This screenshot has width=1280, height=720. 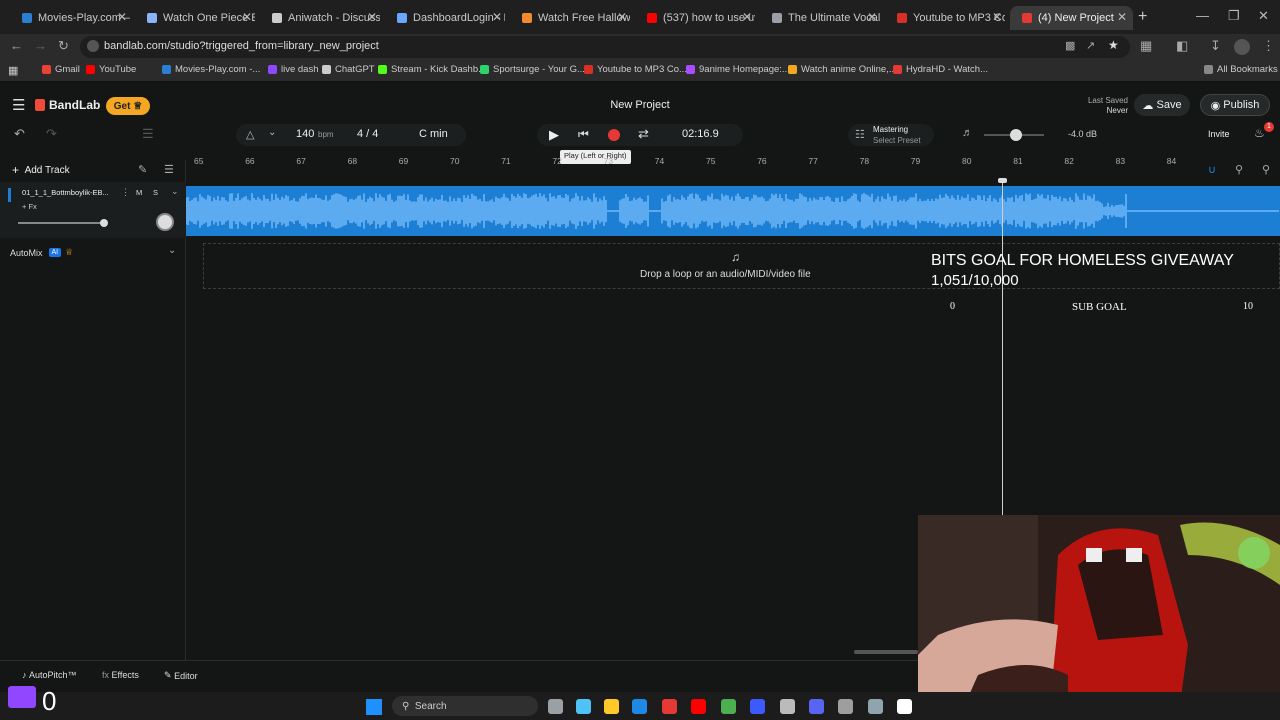 I want to click on bpm-value: 140, so click(x=305, y=134).